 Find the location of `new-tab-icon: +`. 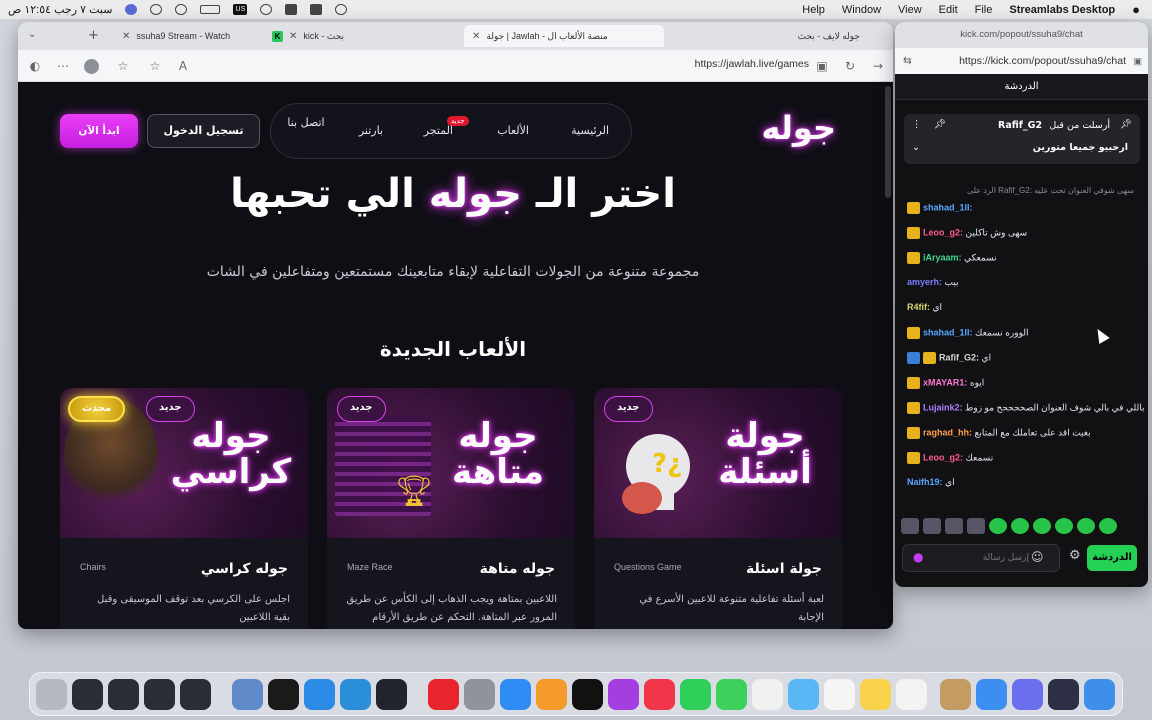

new-tab-icon: + is located at coordinates (93, 35).